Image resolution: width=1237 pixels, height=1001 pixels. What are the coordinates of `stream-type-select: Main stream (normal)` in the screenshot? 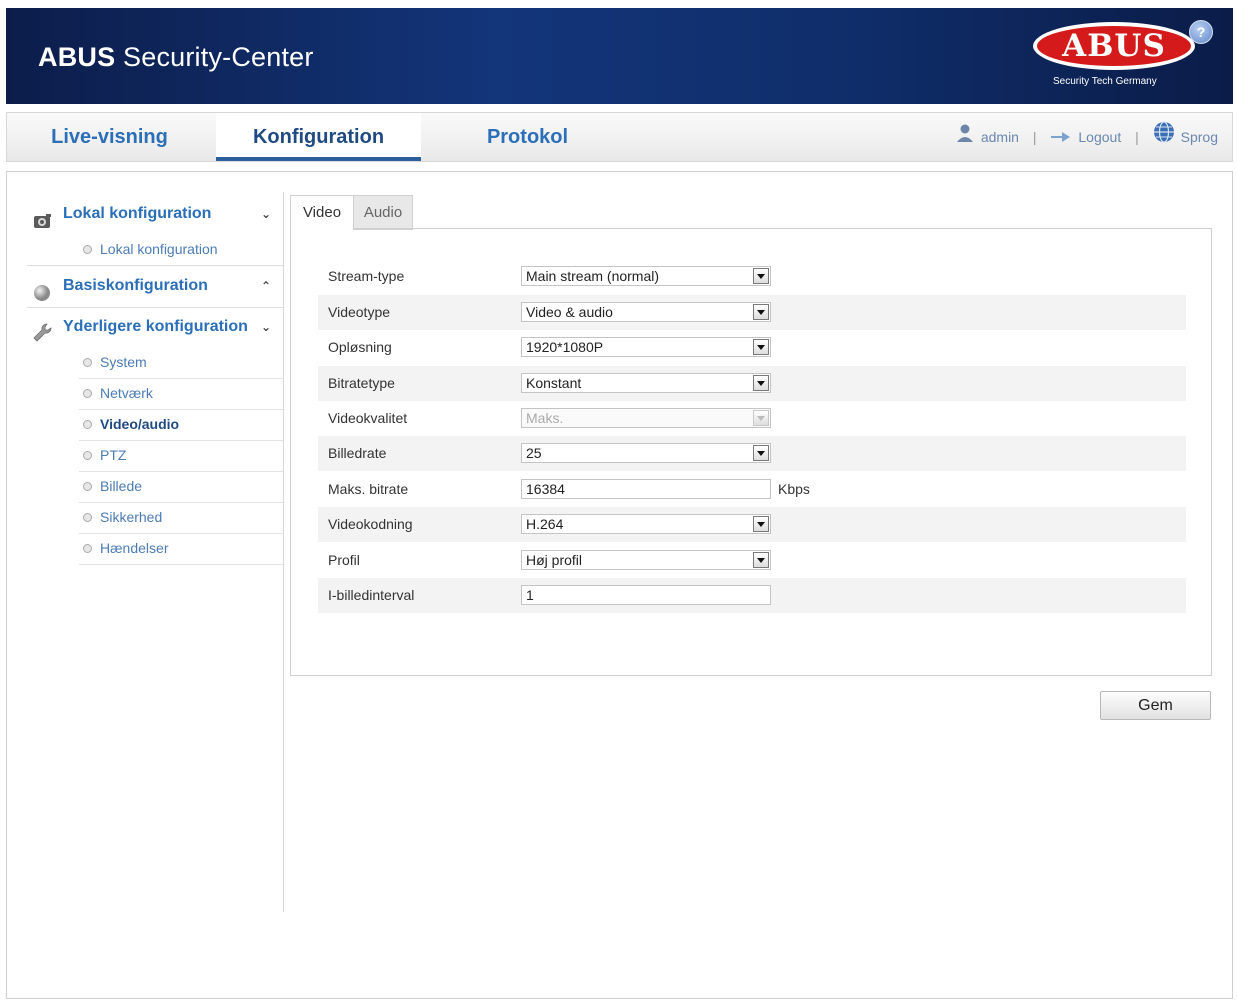 It's located at (646, 276).